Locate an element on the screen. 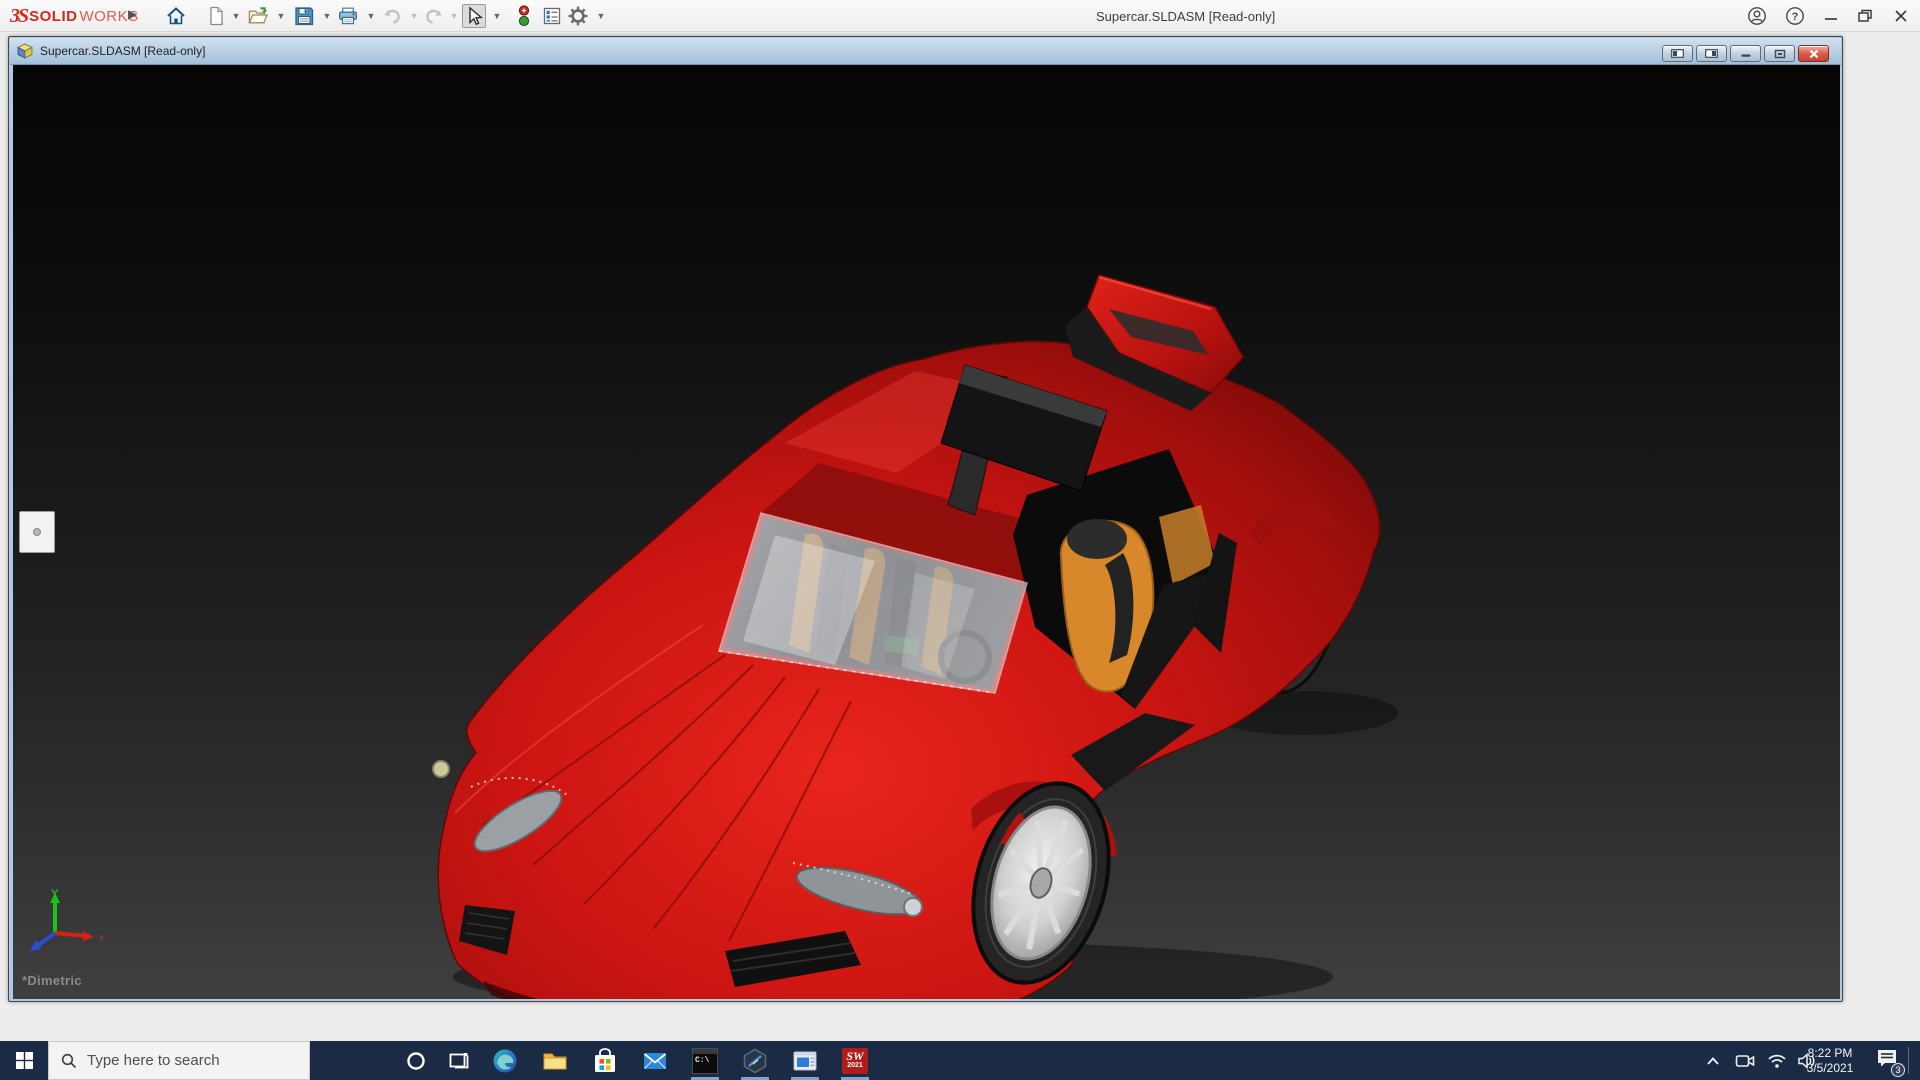 This screenshot has height=1080, width=1920. close-button is located at coordinates (1901, 16).